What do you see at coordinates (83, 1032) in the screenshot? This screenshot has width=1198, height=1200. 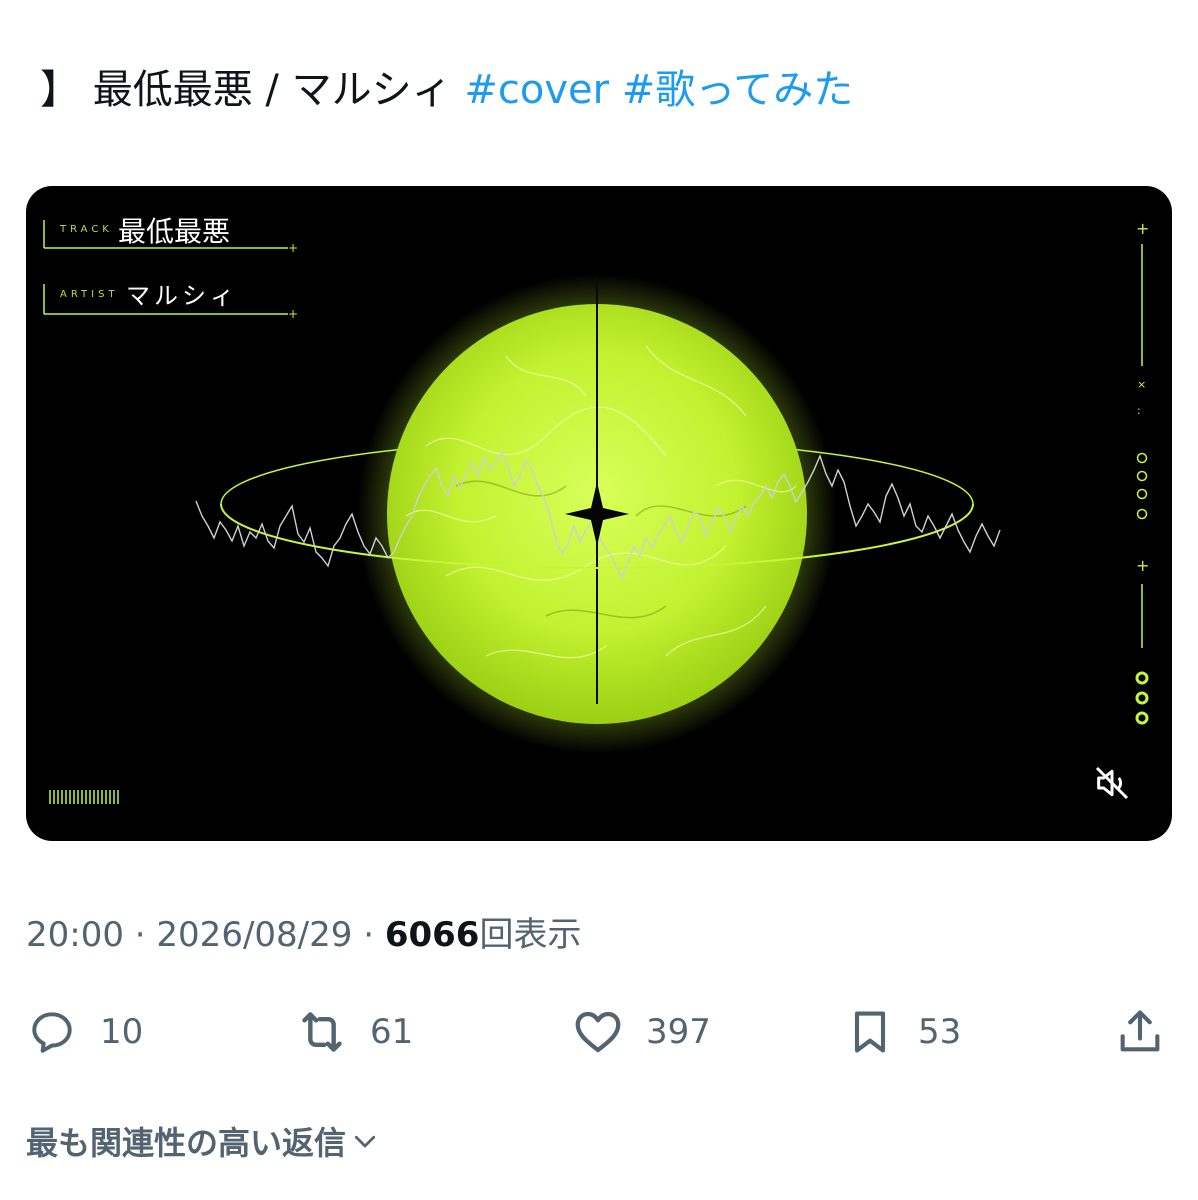 I see `reply-button: 10` at bounding box center [83, 1032].